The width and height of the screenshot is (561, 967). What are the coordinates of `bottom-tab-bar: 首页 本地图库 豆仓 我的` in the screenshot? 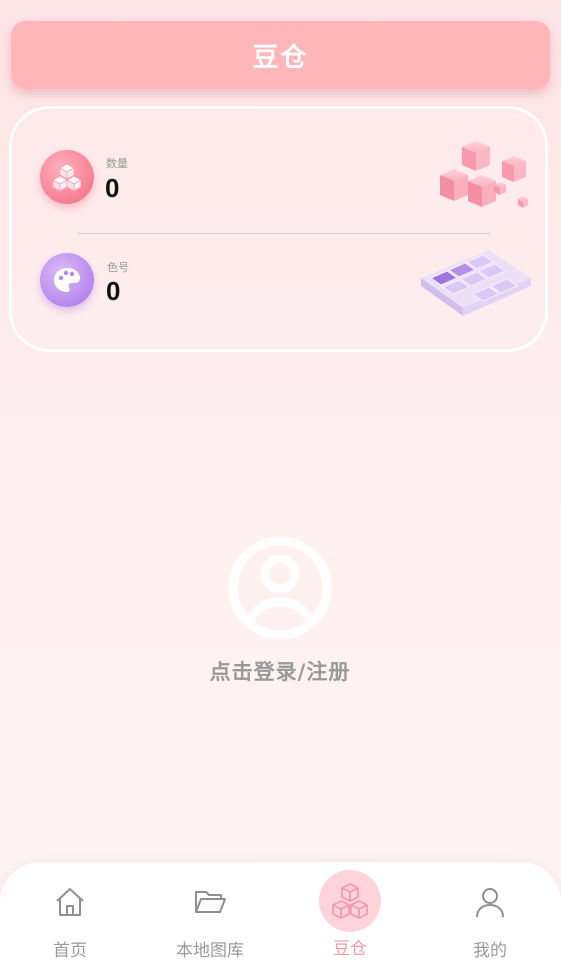 It's located at (280, 914).